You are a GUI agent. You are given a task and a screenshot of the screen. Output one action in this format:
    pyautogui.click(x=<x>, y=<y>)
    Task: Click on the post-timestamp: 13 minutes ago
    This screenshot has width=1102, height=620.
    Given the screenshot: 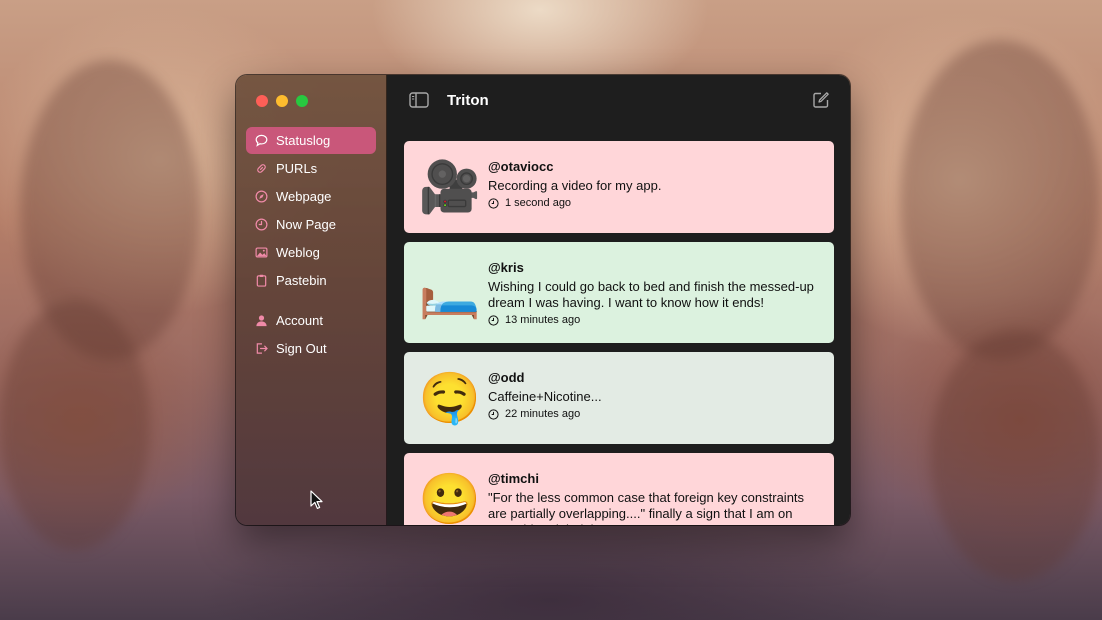 What is the action you would take?
    pyautogui.click(x=543, y=320)
    